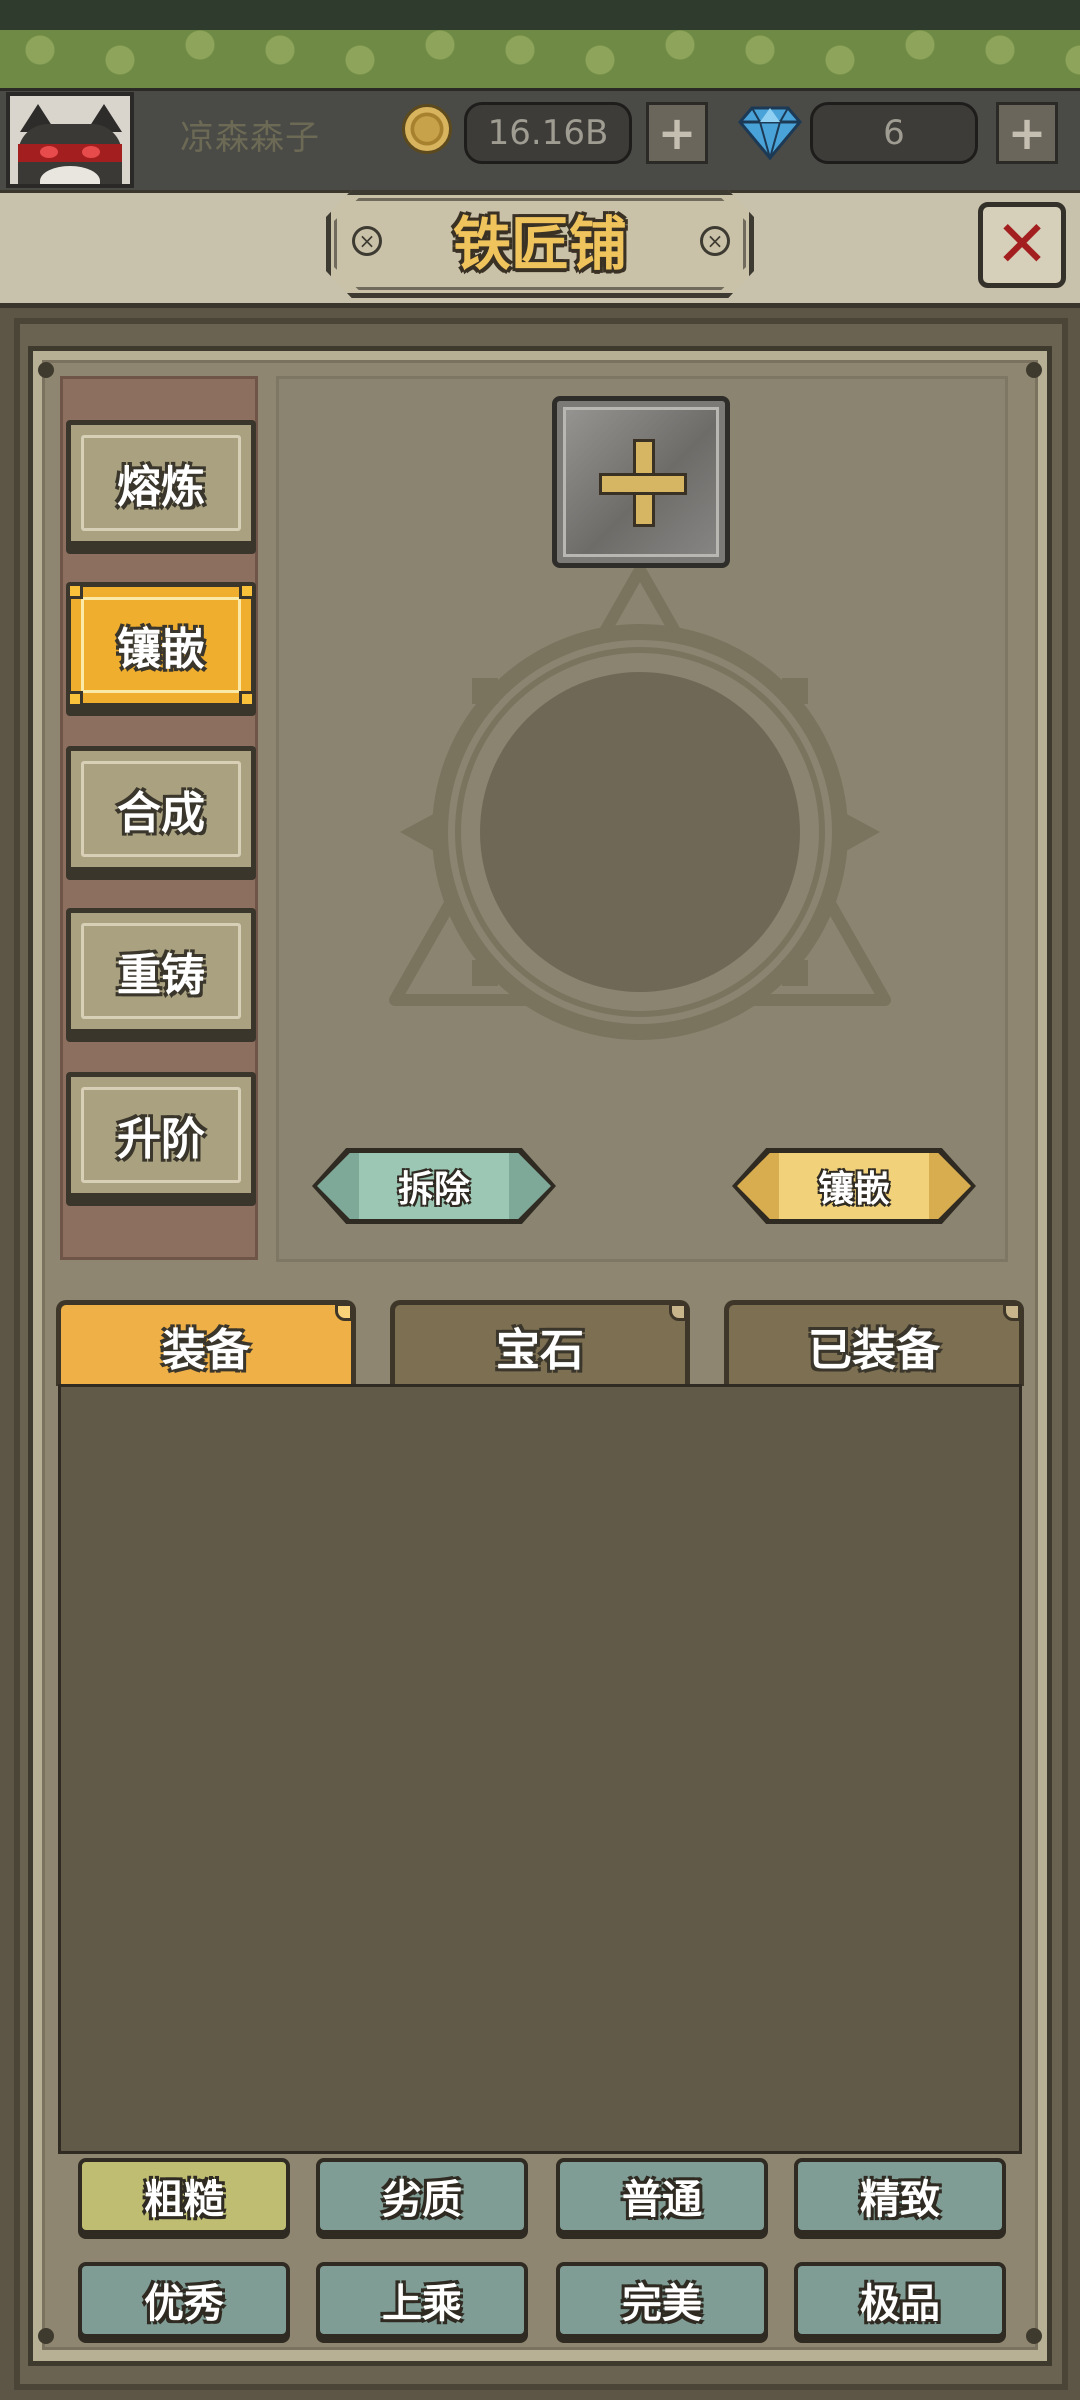  What do you see at coordinates (206, 1350) in the screenshot?
I see `tab-label: 装备` at bounding box center [206, 1350].